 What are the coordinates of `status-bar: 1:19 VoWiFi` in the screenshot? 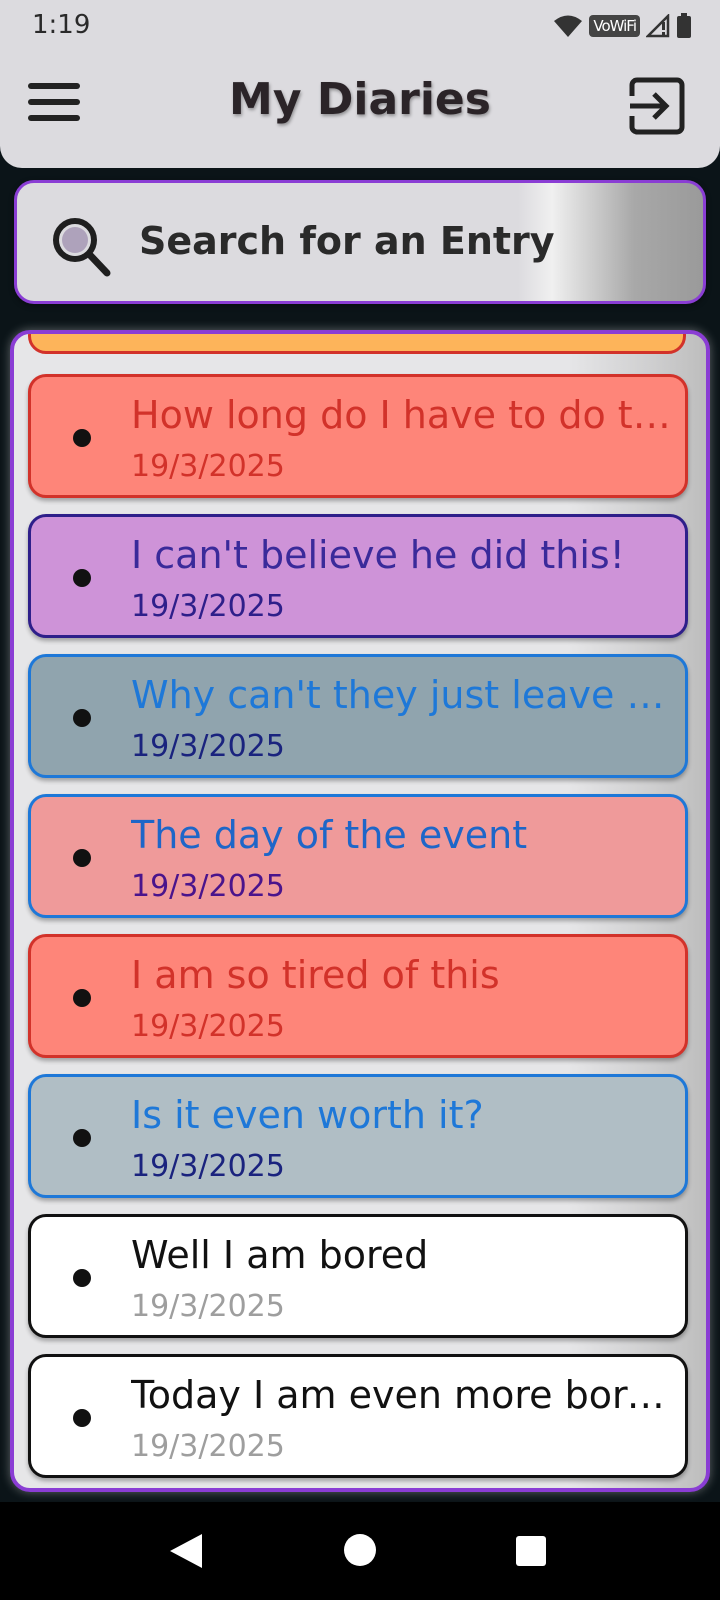 It's located at (360, 26).